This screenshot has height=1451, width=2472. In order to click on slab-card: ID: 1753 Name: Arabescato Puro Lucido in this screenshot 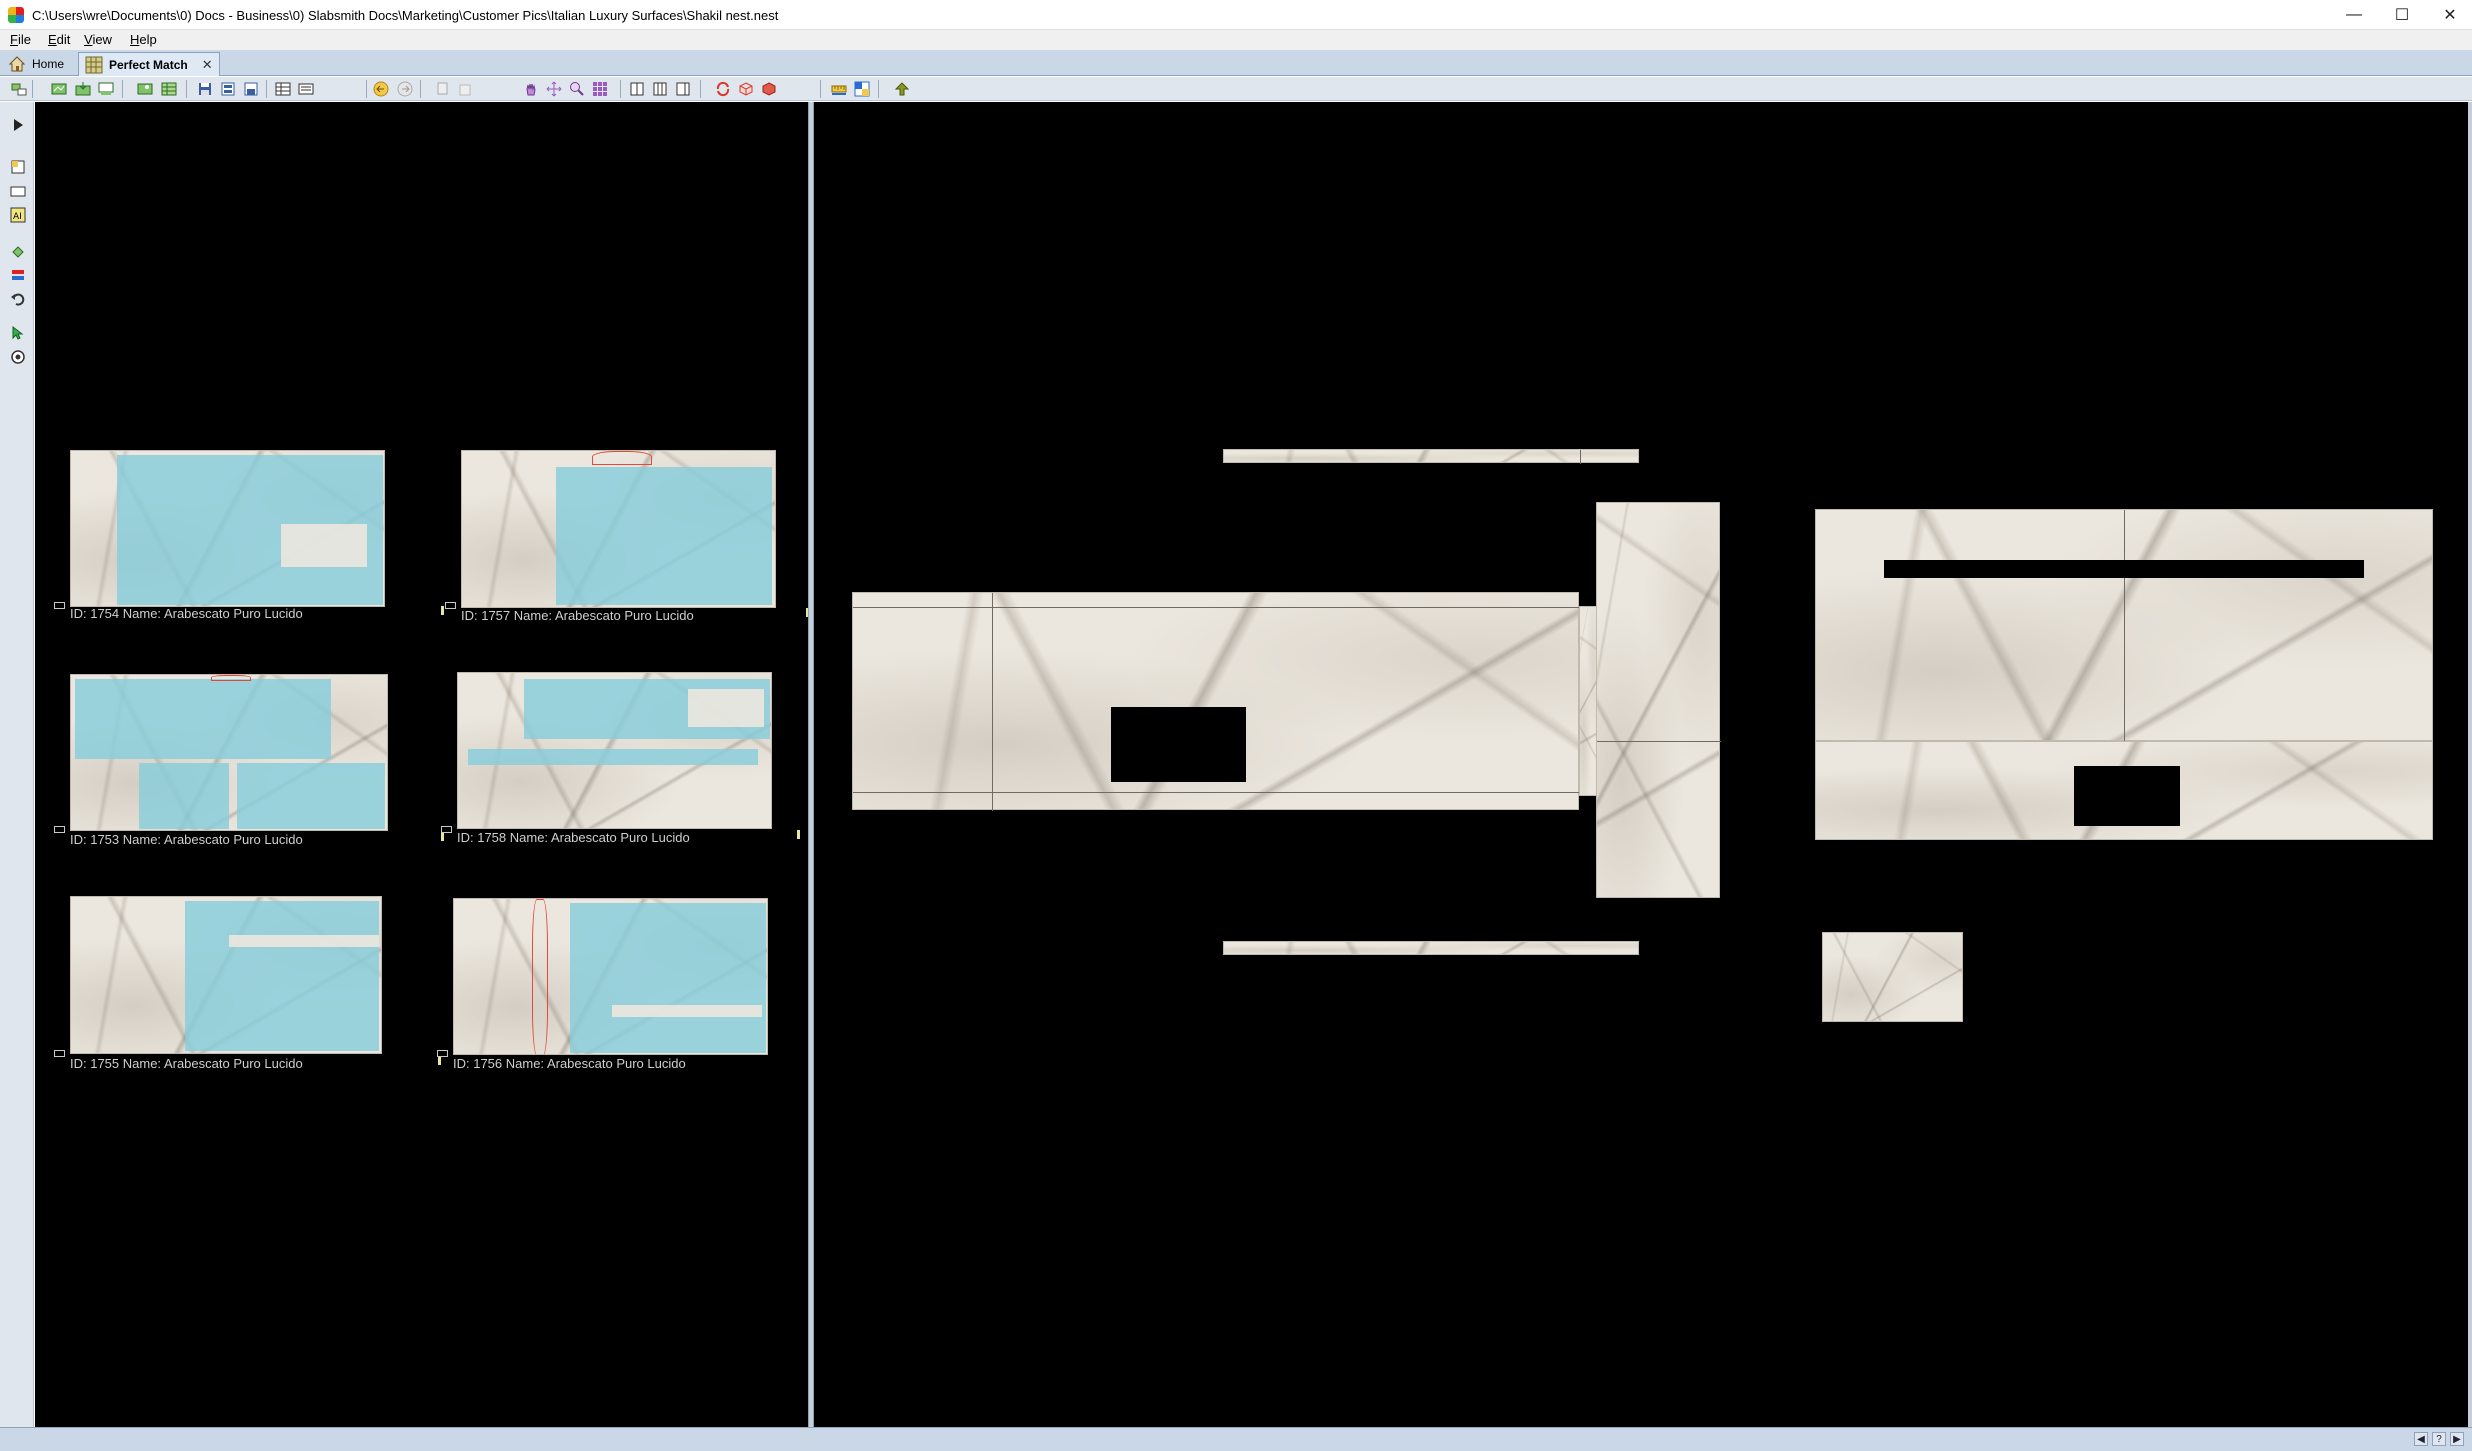, I will do `click(249, 760)`.